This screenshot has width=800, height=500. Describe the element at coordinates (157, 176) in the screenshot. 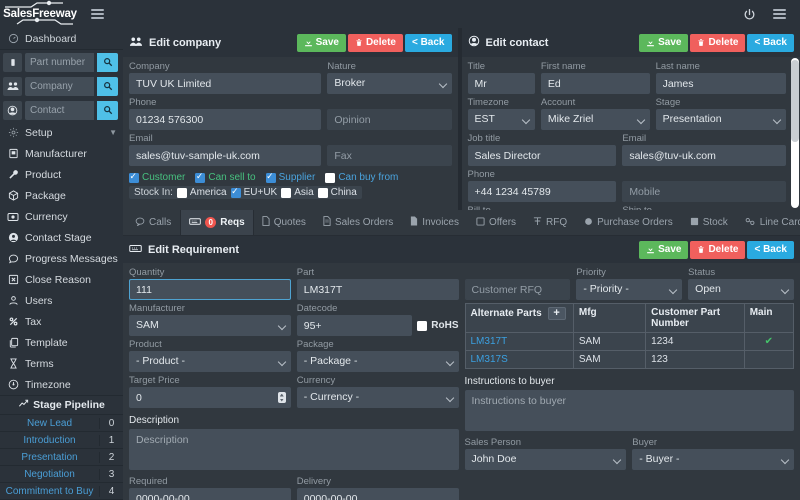

I see `checkbox-customer: Customer` at that location.